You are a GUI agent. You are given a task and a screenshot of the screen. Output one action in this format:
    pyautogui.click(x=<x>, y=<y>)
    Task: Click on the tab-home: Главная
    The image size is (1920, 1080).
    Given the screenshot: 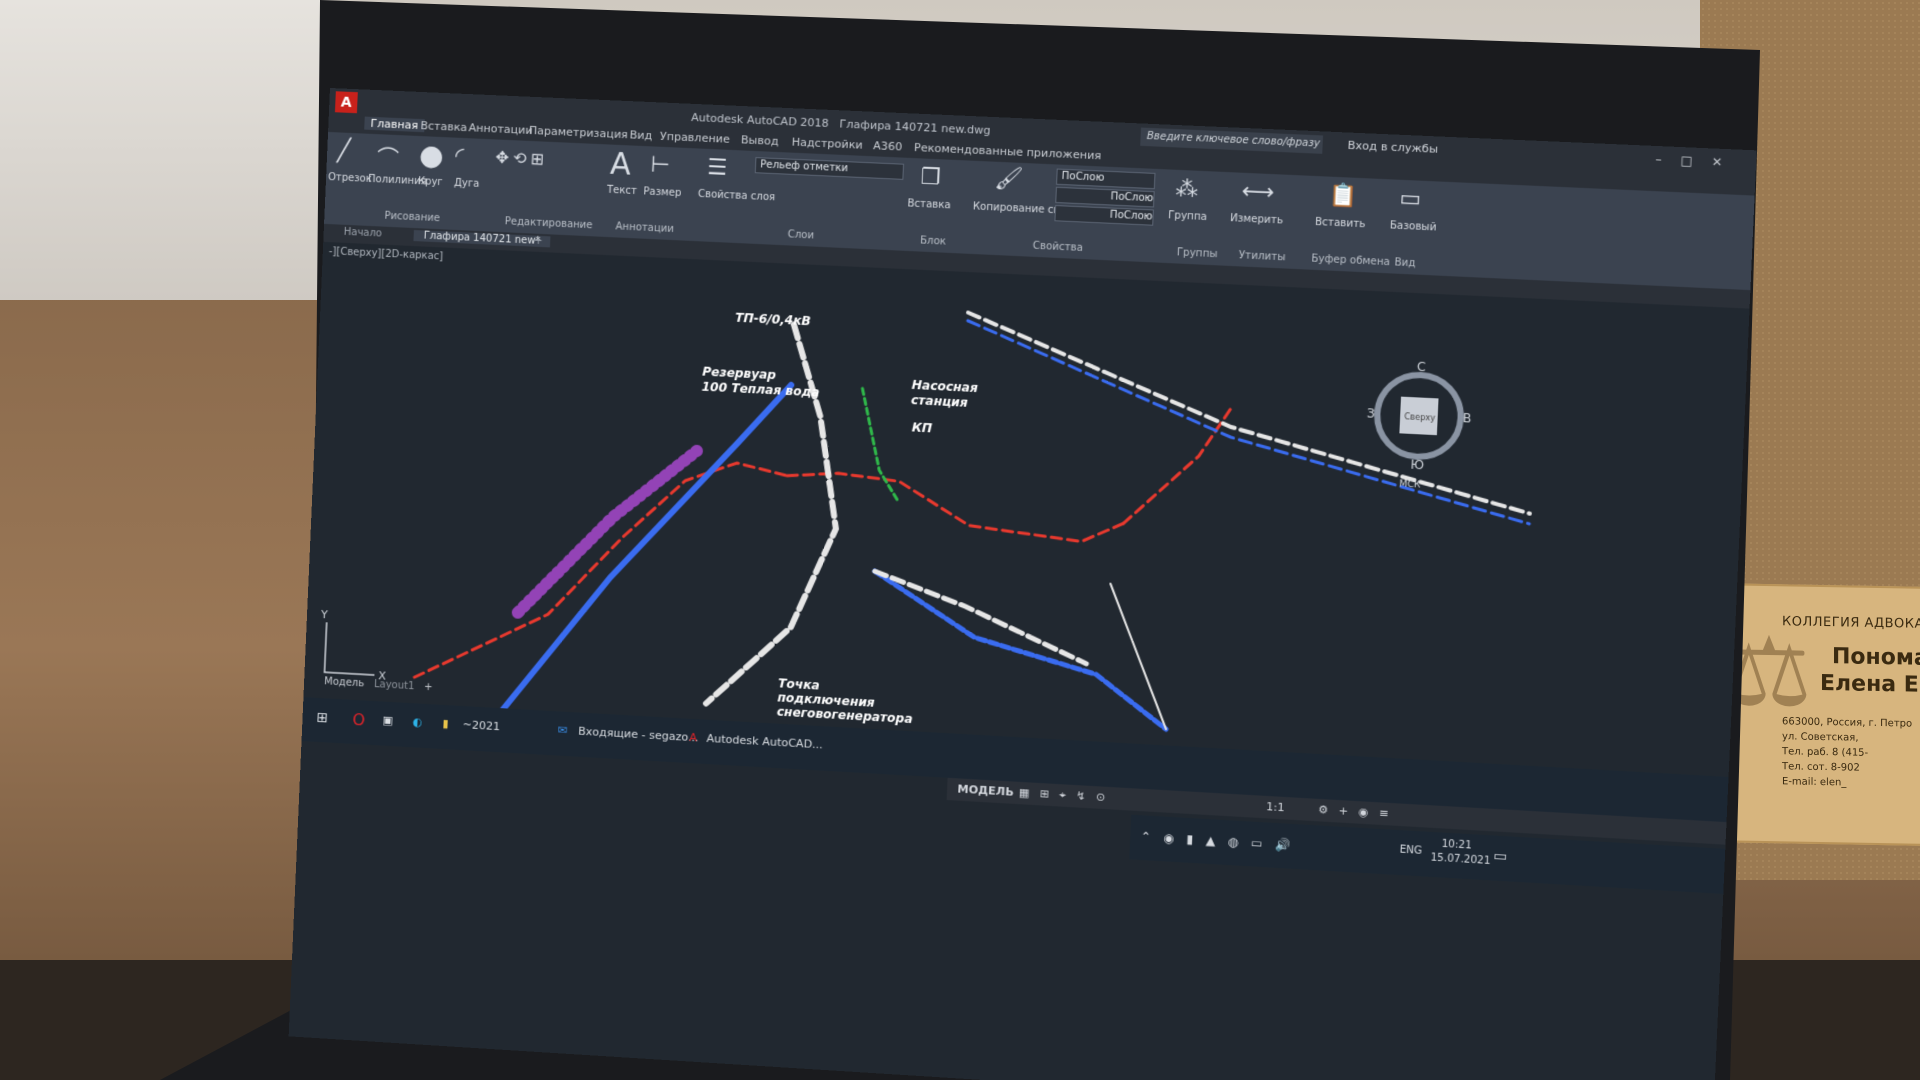 What is the action you would take?
    pyautogui.click(x=394, y=124)
    